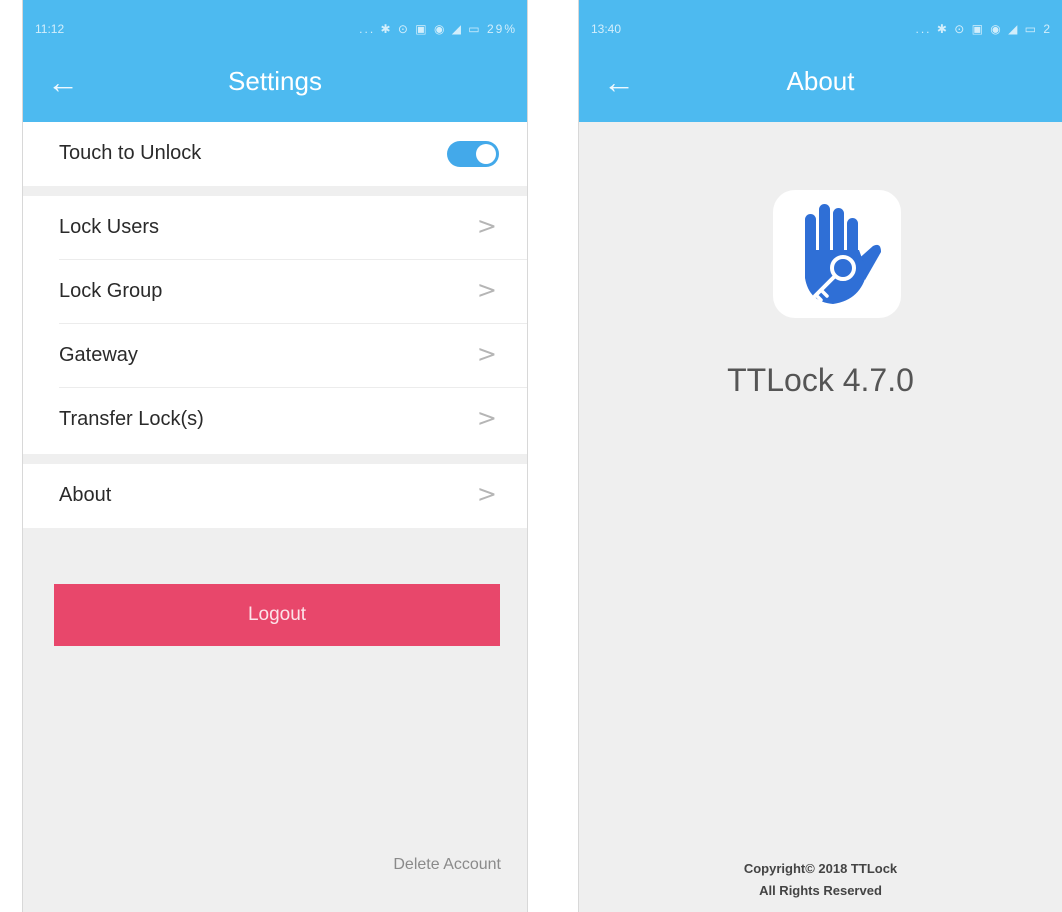 This screenshot has width=1062, height=912. I want to click on menu-item-label: About, so click(85, 495).